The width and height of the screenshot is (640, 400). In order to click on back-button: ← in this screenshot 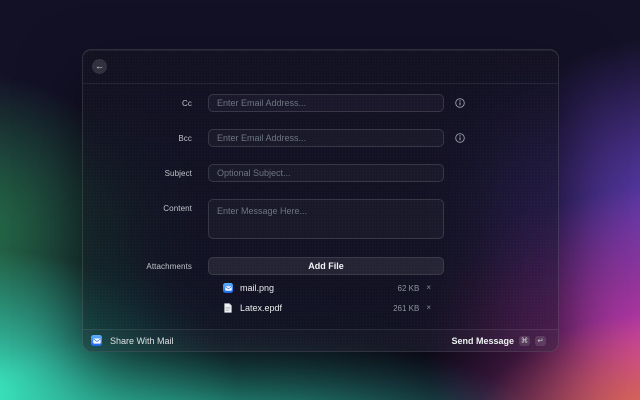, I will do `click(99, 66)`.